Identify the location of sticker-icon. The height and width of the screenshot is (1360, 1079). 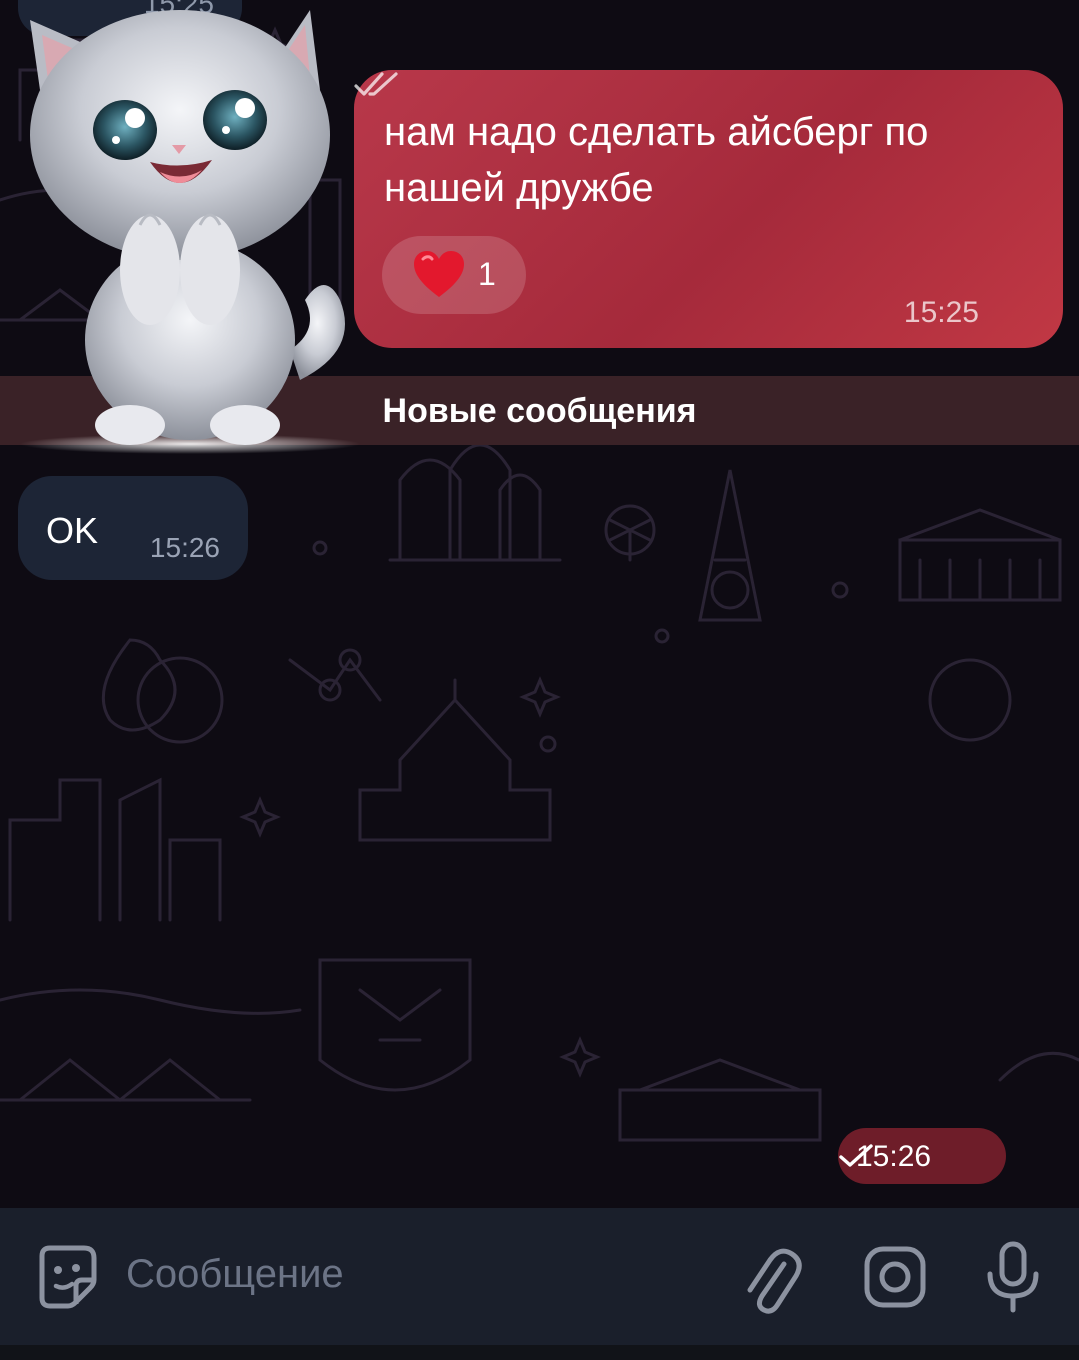
(67, 1277).